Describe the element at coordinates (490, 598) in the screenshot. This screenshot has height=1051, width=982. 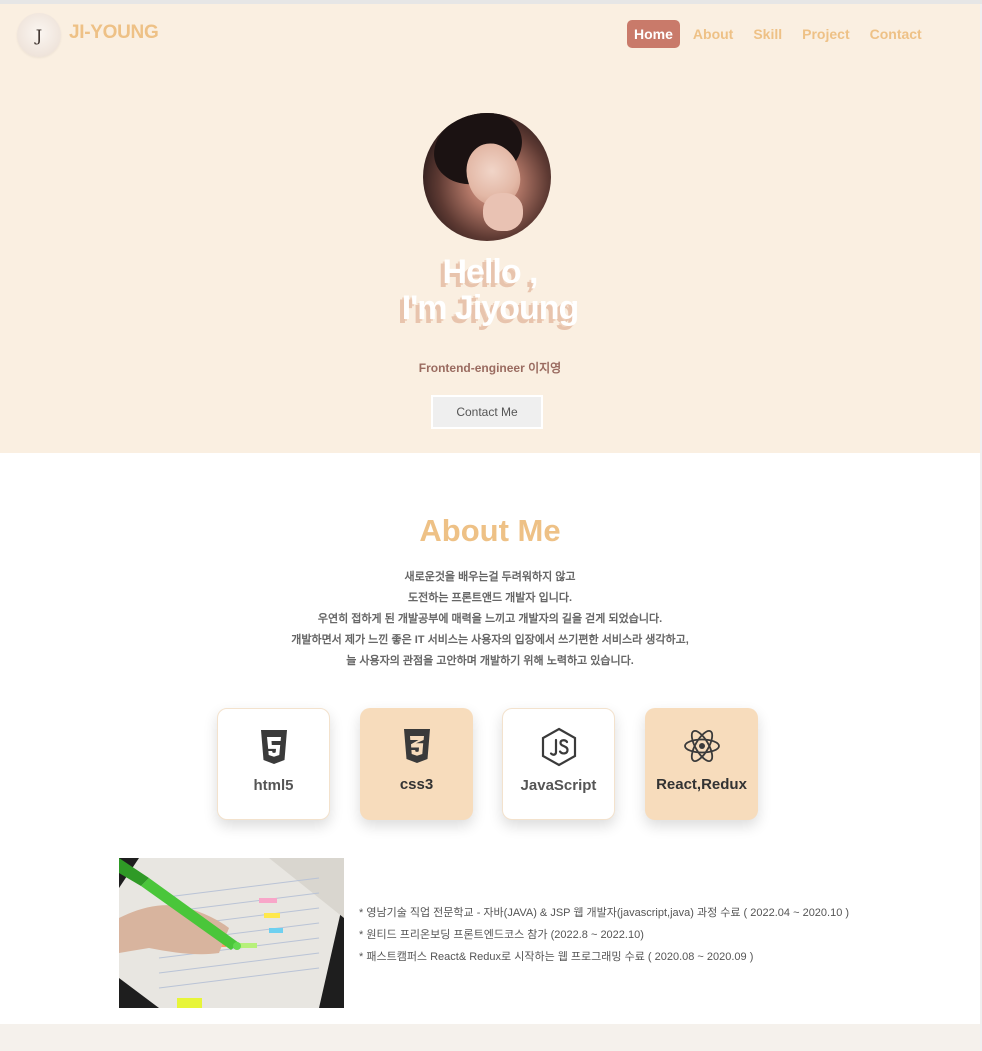
I see `about-line: 도전하는 프론트앤드 개발자 입니다.` at that location.